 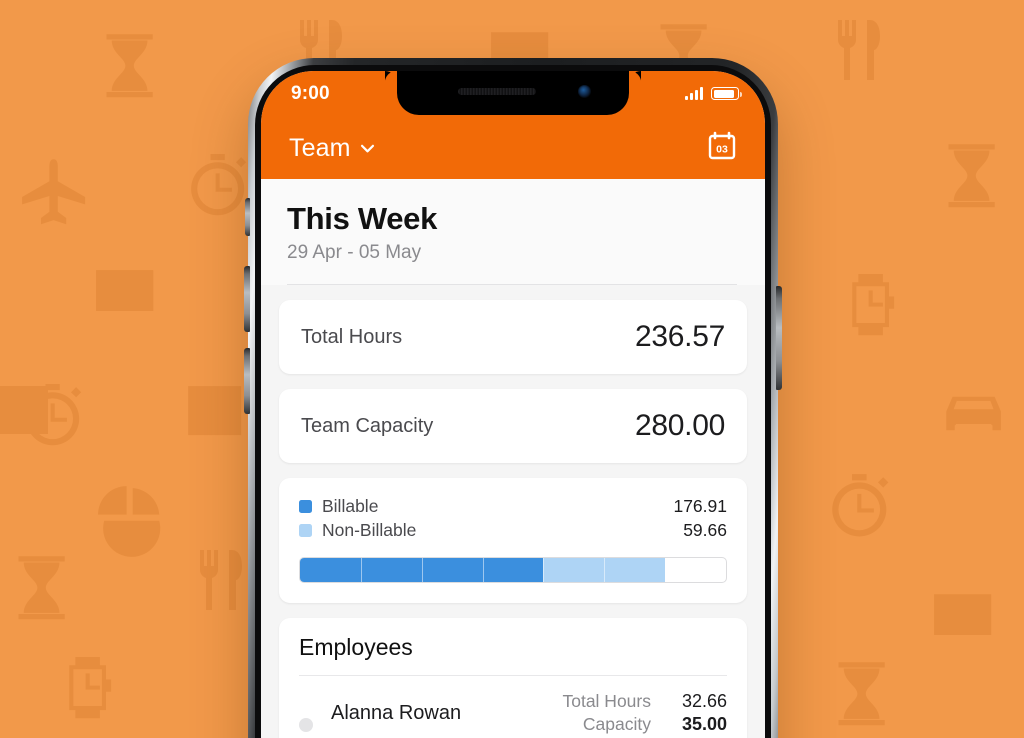 What do you see at coordinates (396, 712) in the screenshot?
I see `employee-name: Alanna Rowan` at bounding box center [396, 712].